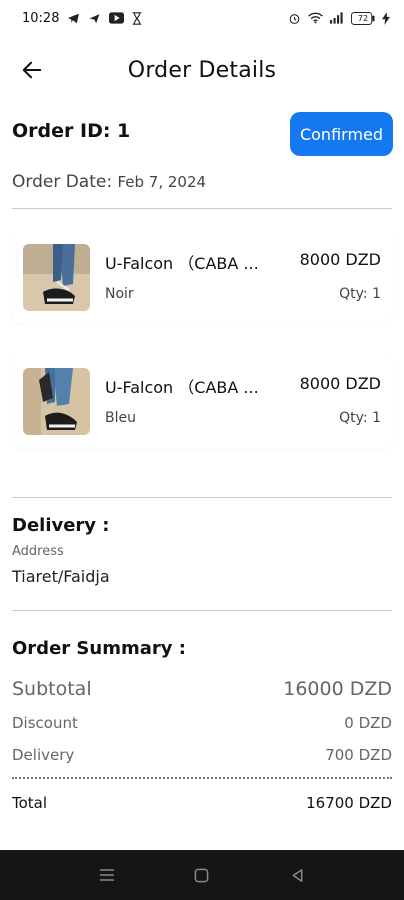  I want to click on product-variant: Bleu, so click(120, 418).